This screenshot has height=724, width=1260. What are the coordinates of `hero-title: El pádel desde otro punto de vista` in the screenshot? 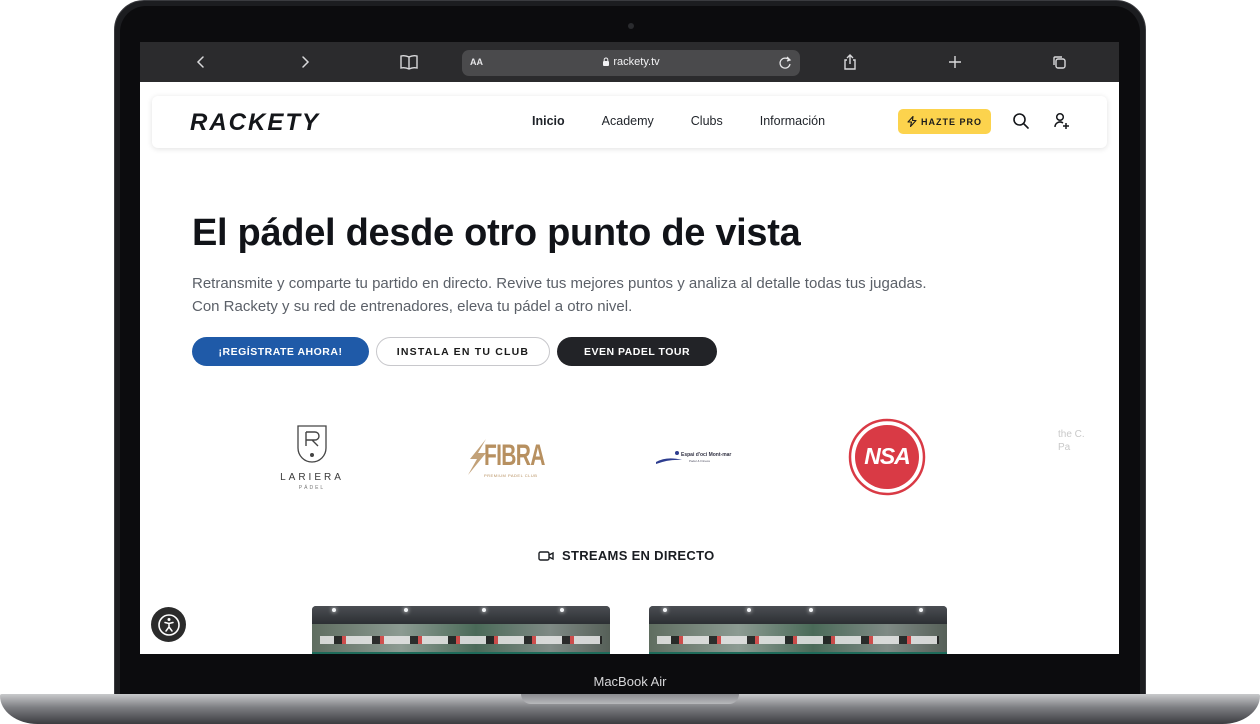 It's located at (496, 233).